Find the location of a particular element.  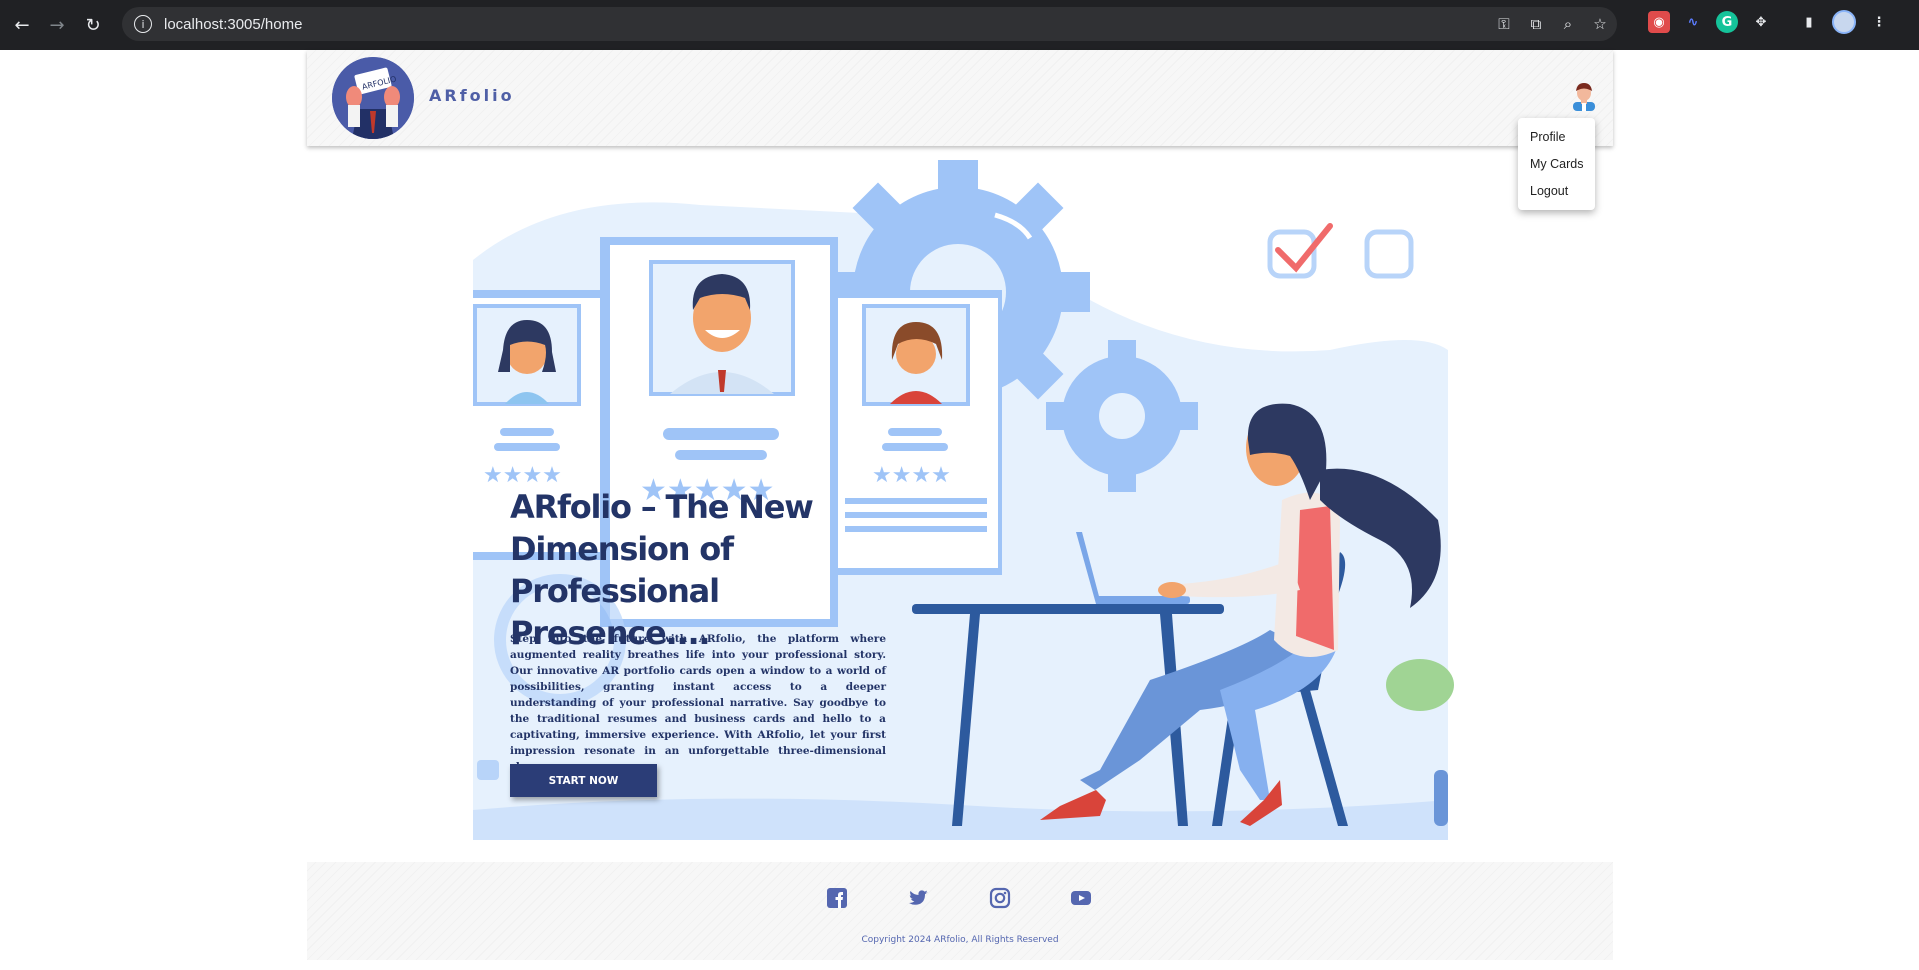

start-now-button: START NOW is located at coordinates (583, 780).